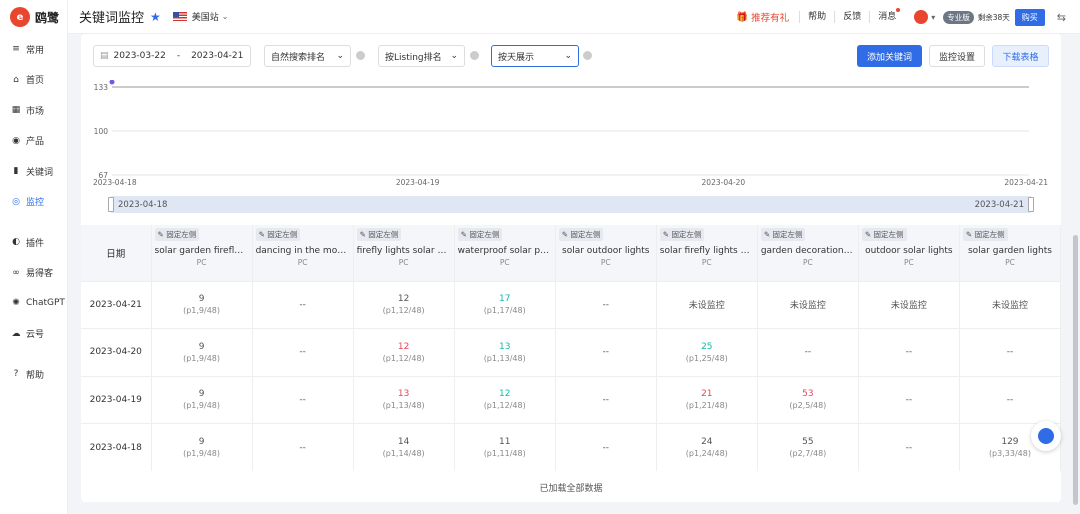 The height and width of the screenshot is (514, 1080). I want to click on avatar-dropdown-icon: ▾, so click(933, 17).